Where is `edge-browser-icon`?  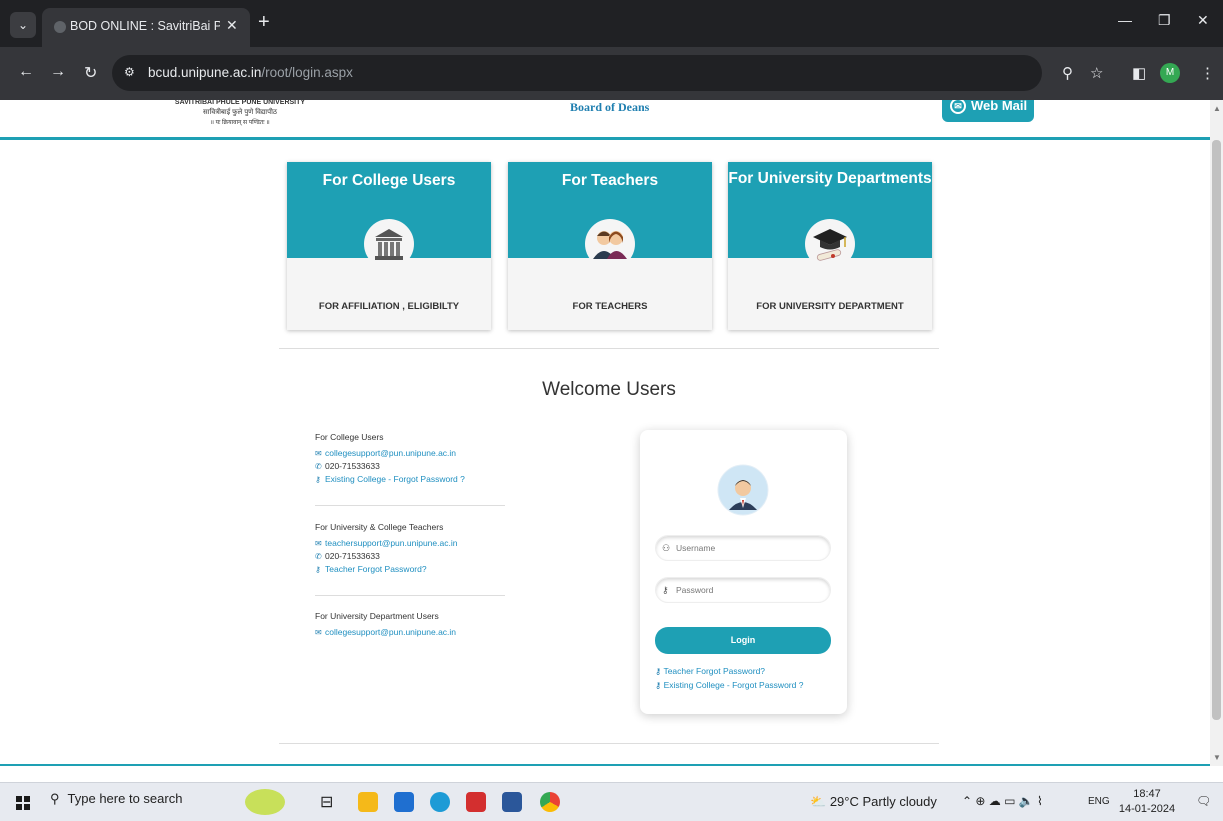
edge-browser-icon is located at coordinates (440, 802).